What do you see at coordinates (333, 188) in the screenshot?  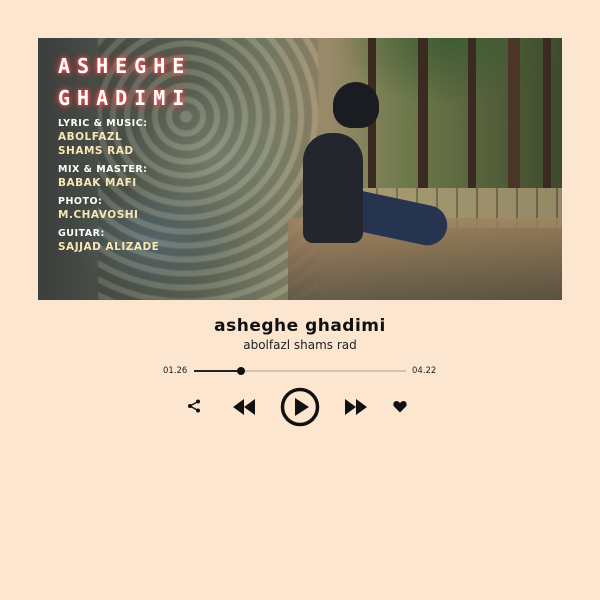 I see `cover-person-body` at bounding box center [333, 188].